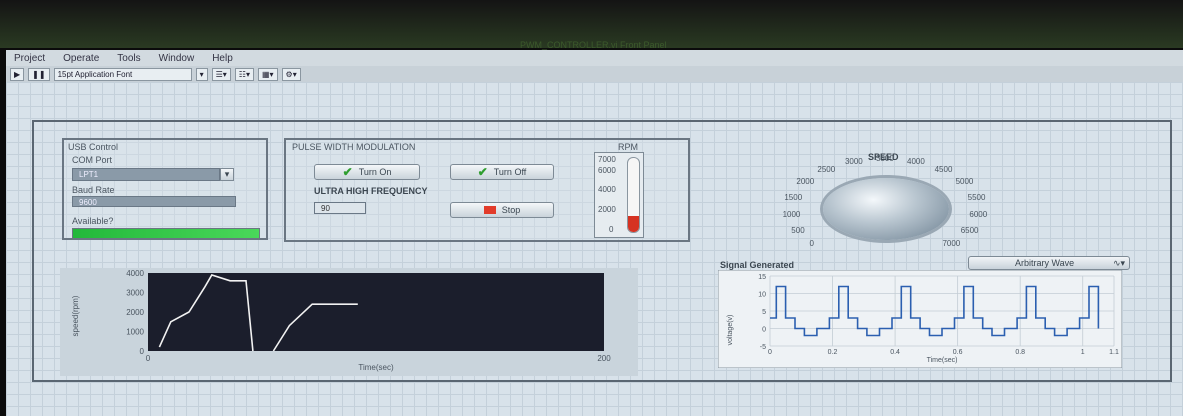  I want to click on rpm-tube, so click(633, 195).